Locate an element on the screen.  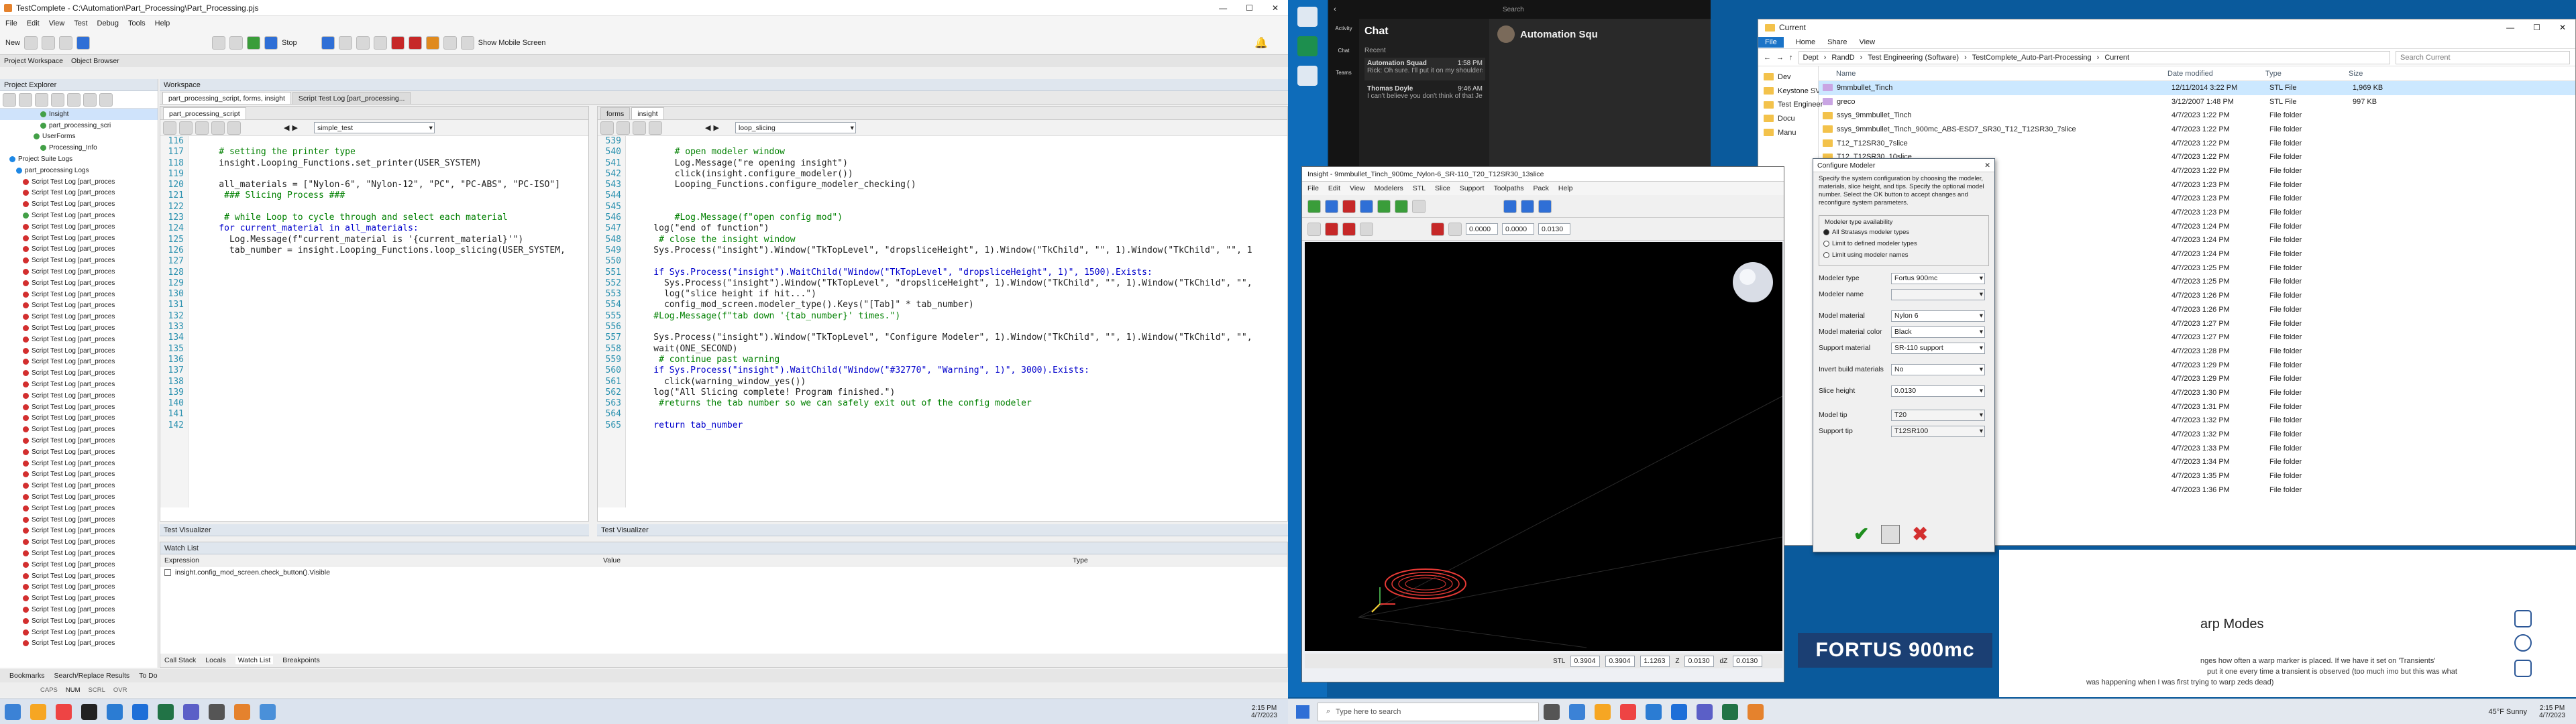
zoom-out-icon is located at coordinates (1527, 206).